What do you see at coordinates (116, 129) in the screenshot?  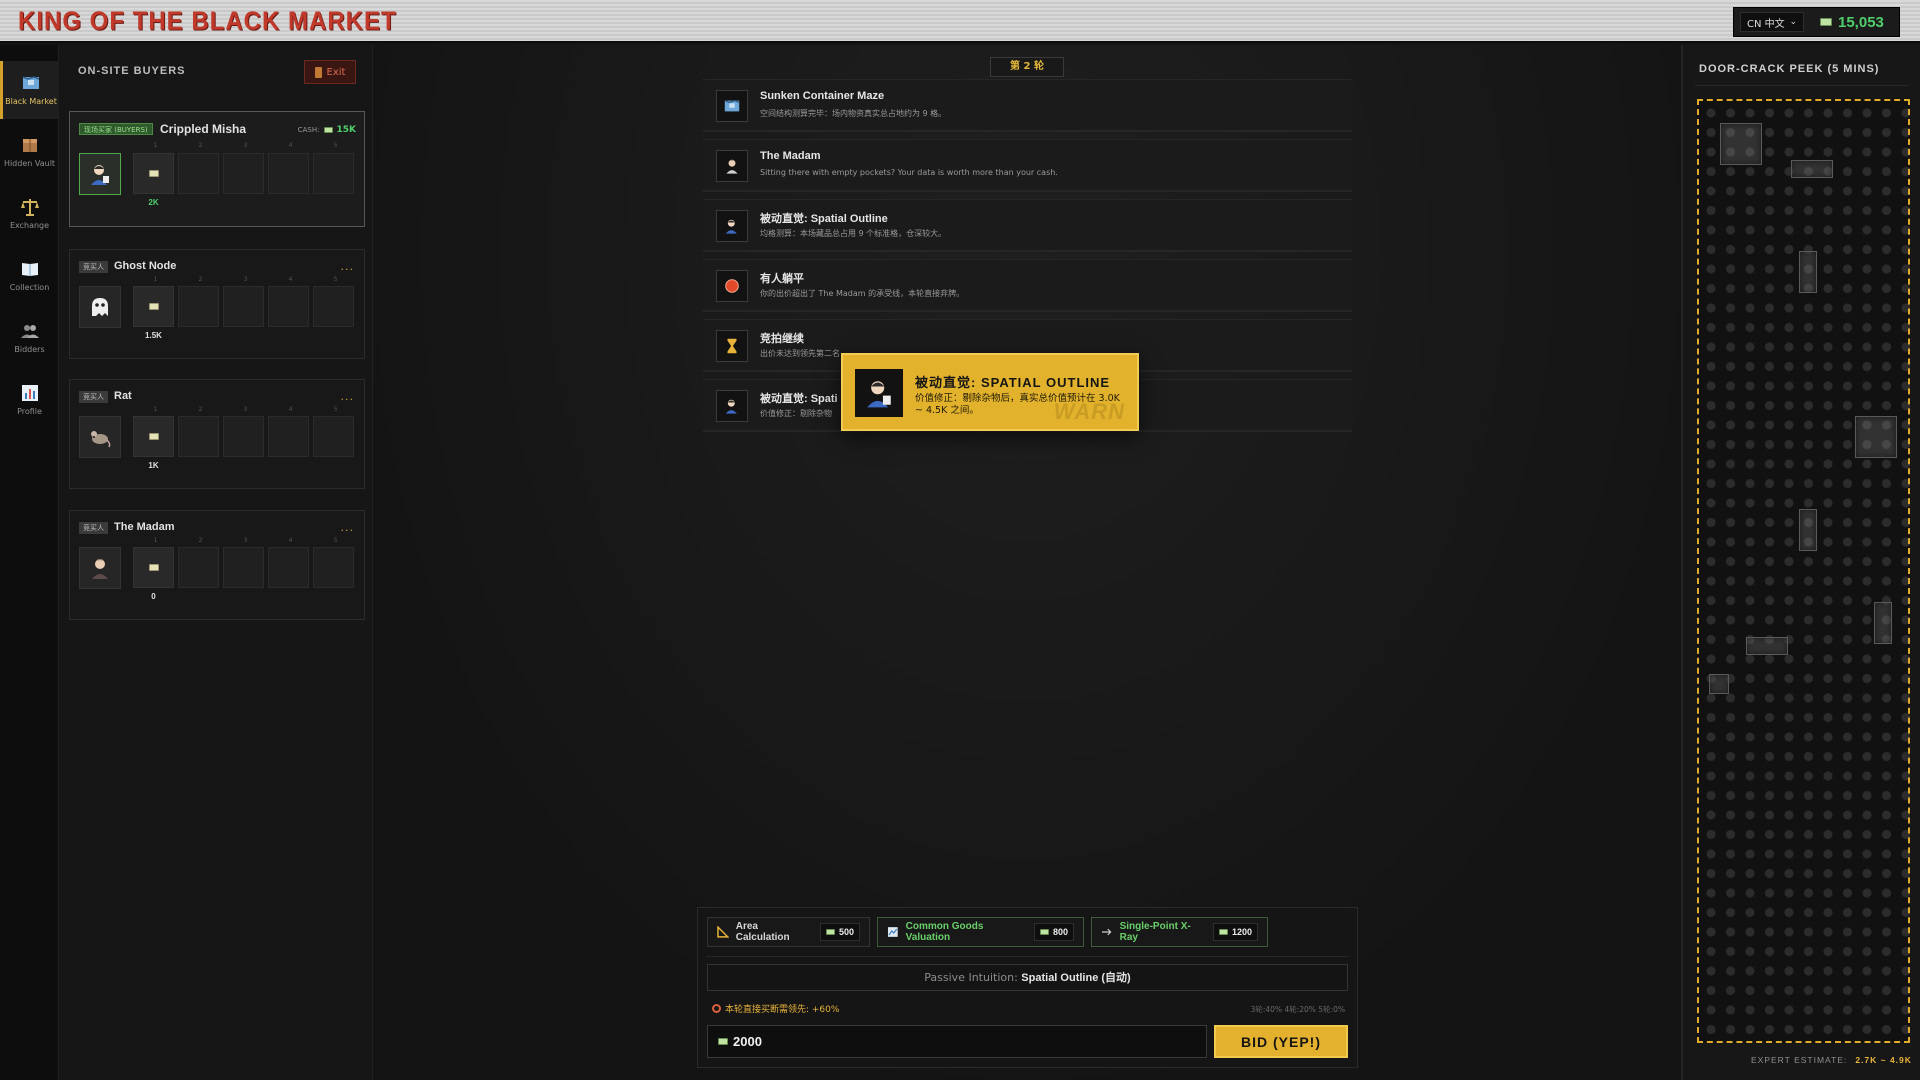 I see `buyer-tag: 现场买家 (BUYERS)` at bounding box center [116, 129].